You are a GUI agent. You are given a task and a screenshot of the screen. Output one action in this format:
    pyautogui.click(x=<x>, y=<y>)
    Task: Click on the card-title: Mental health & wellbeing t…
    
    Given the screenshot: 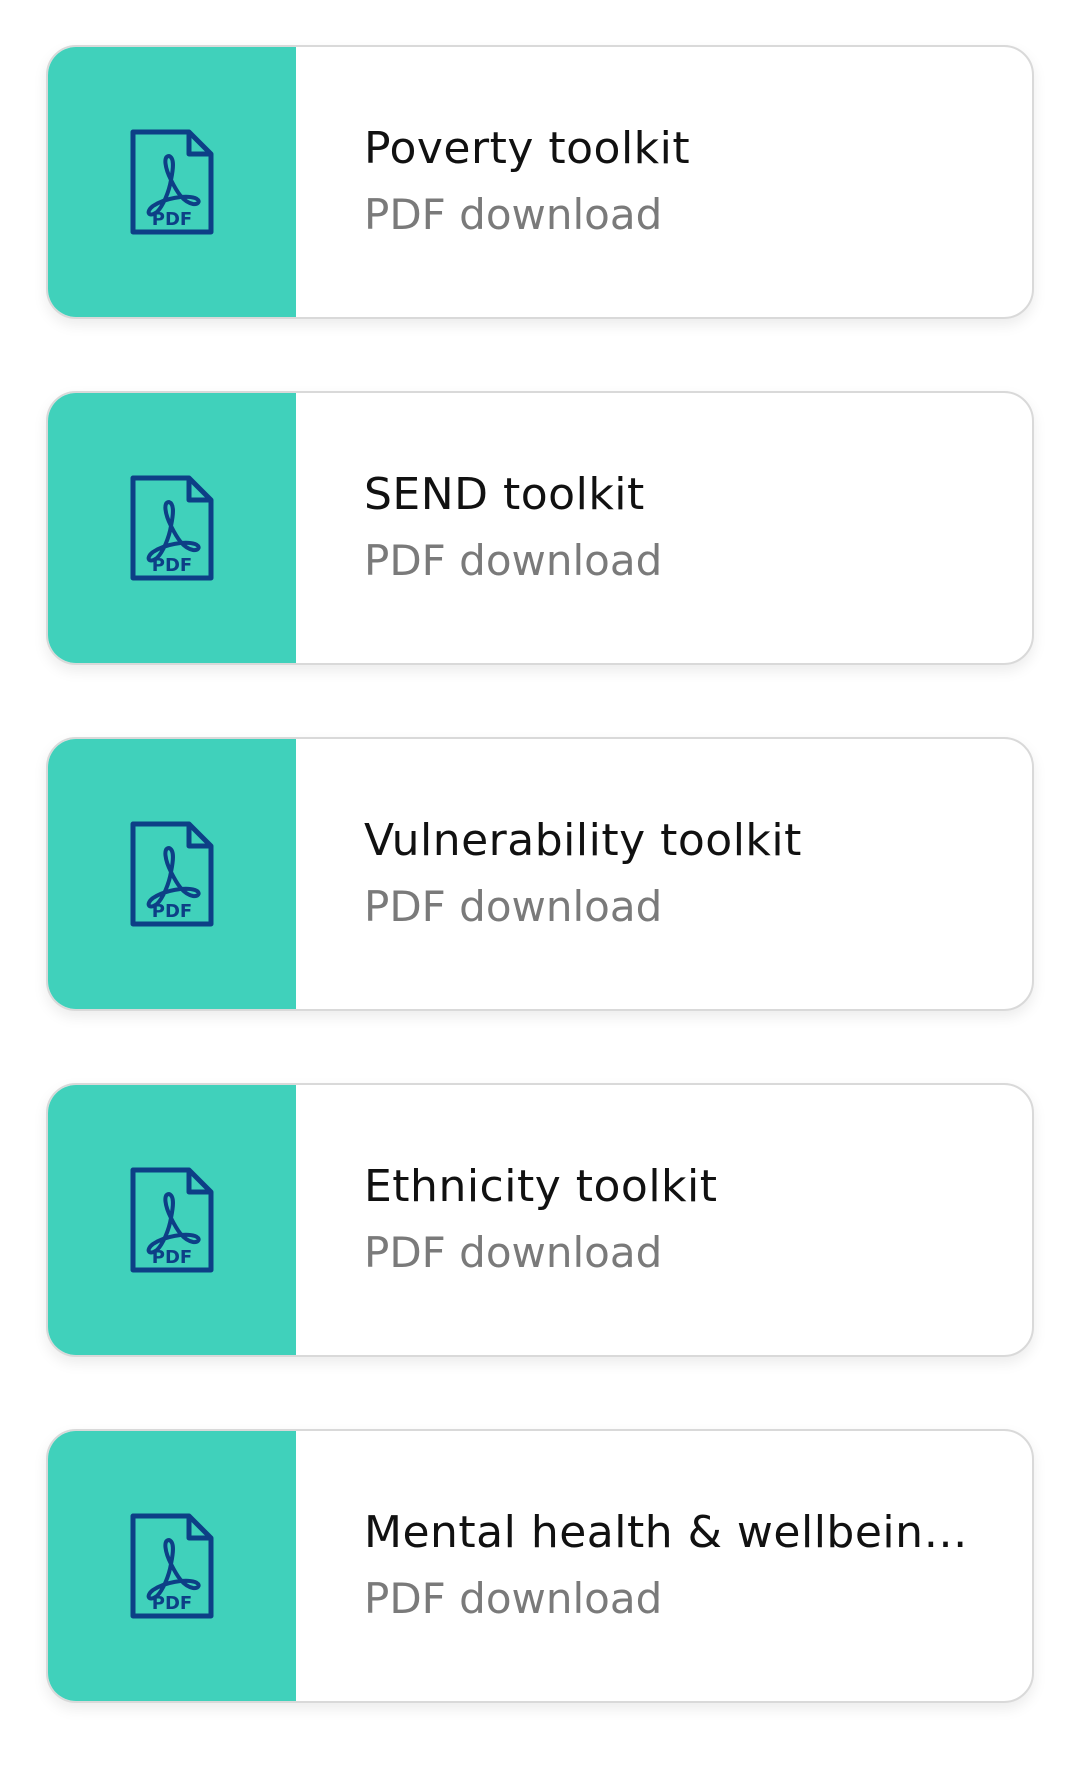 What is the action you would take?
    pyautogui.click(x=676, y=1532)
    